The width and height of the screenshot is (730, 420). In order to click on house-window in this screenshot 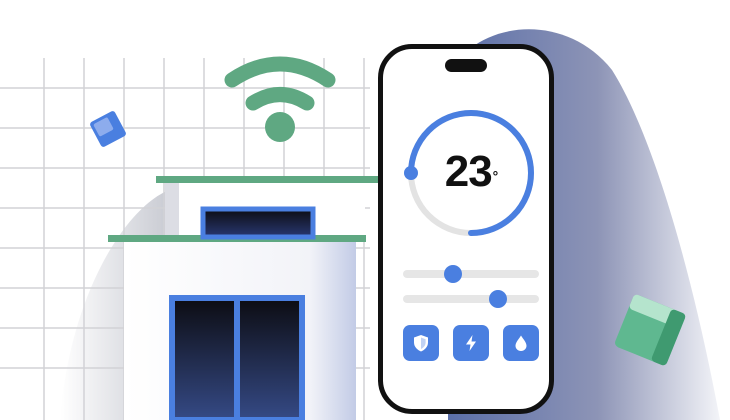, I will do `click(258, 223)`.